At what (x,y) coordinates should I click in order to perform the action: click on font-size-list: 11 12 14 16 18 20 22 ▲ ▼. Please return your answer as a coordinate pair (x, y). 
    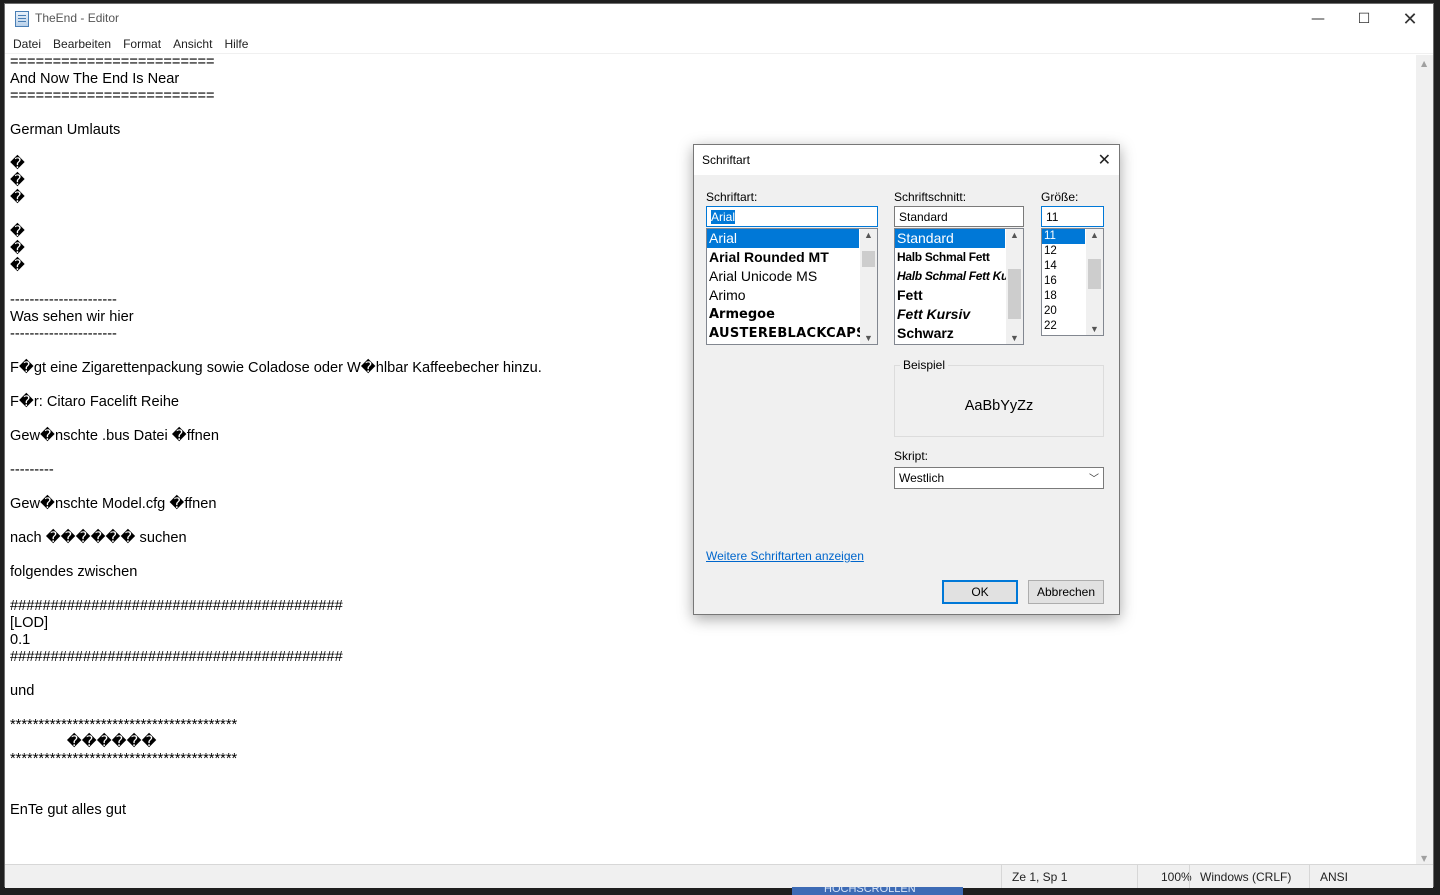
    Looking at the image, I should click on (1072, 282).